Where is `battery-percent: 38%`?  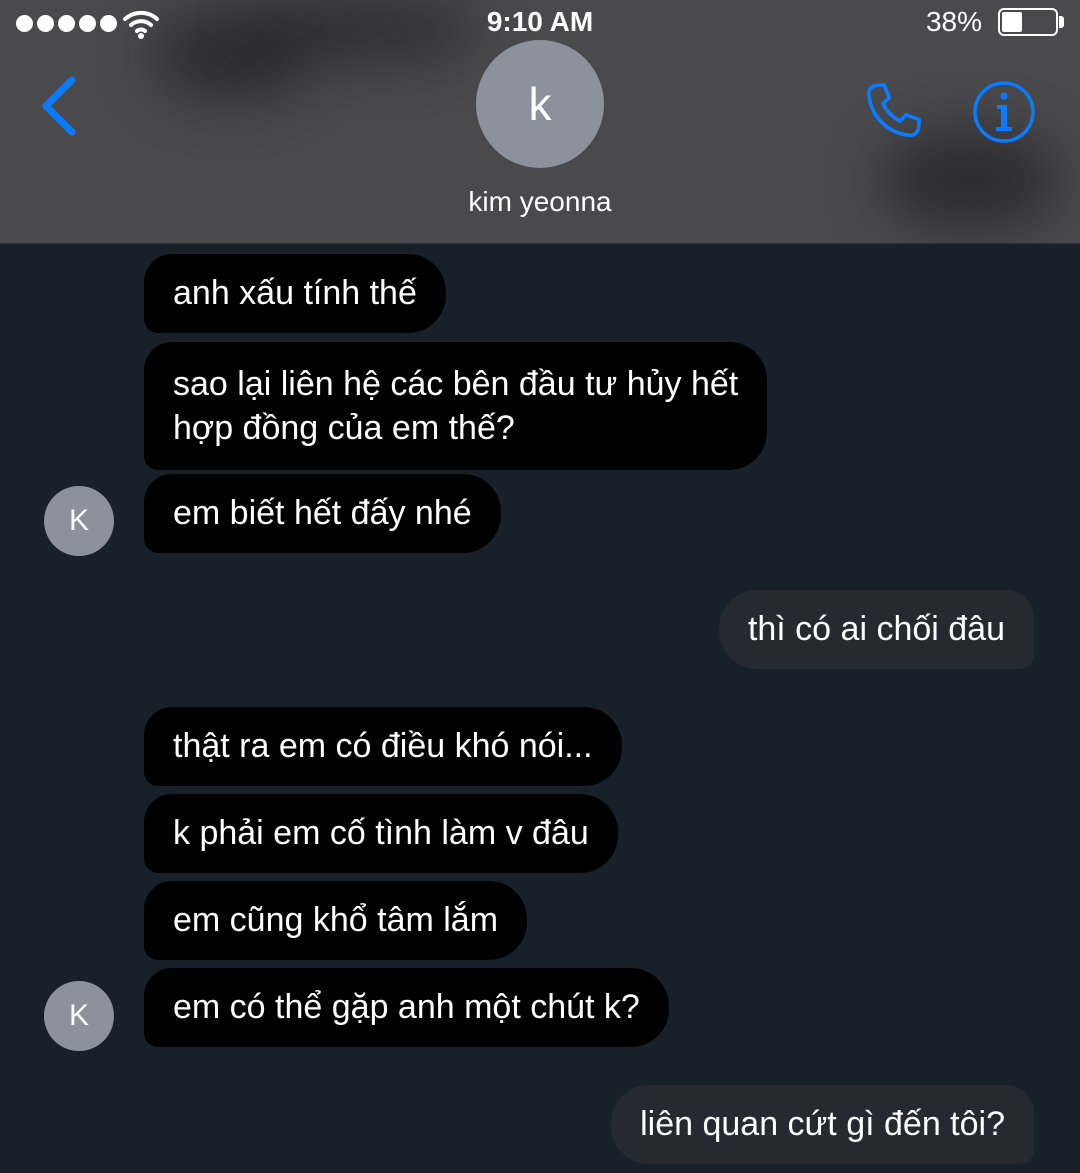 battery-percent: 38% is located at coordinates (953, 21).